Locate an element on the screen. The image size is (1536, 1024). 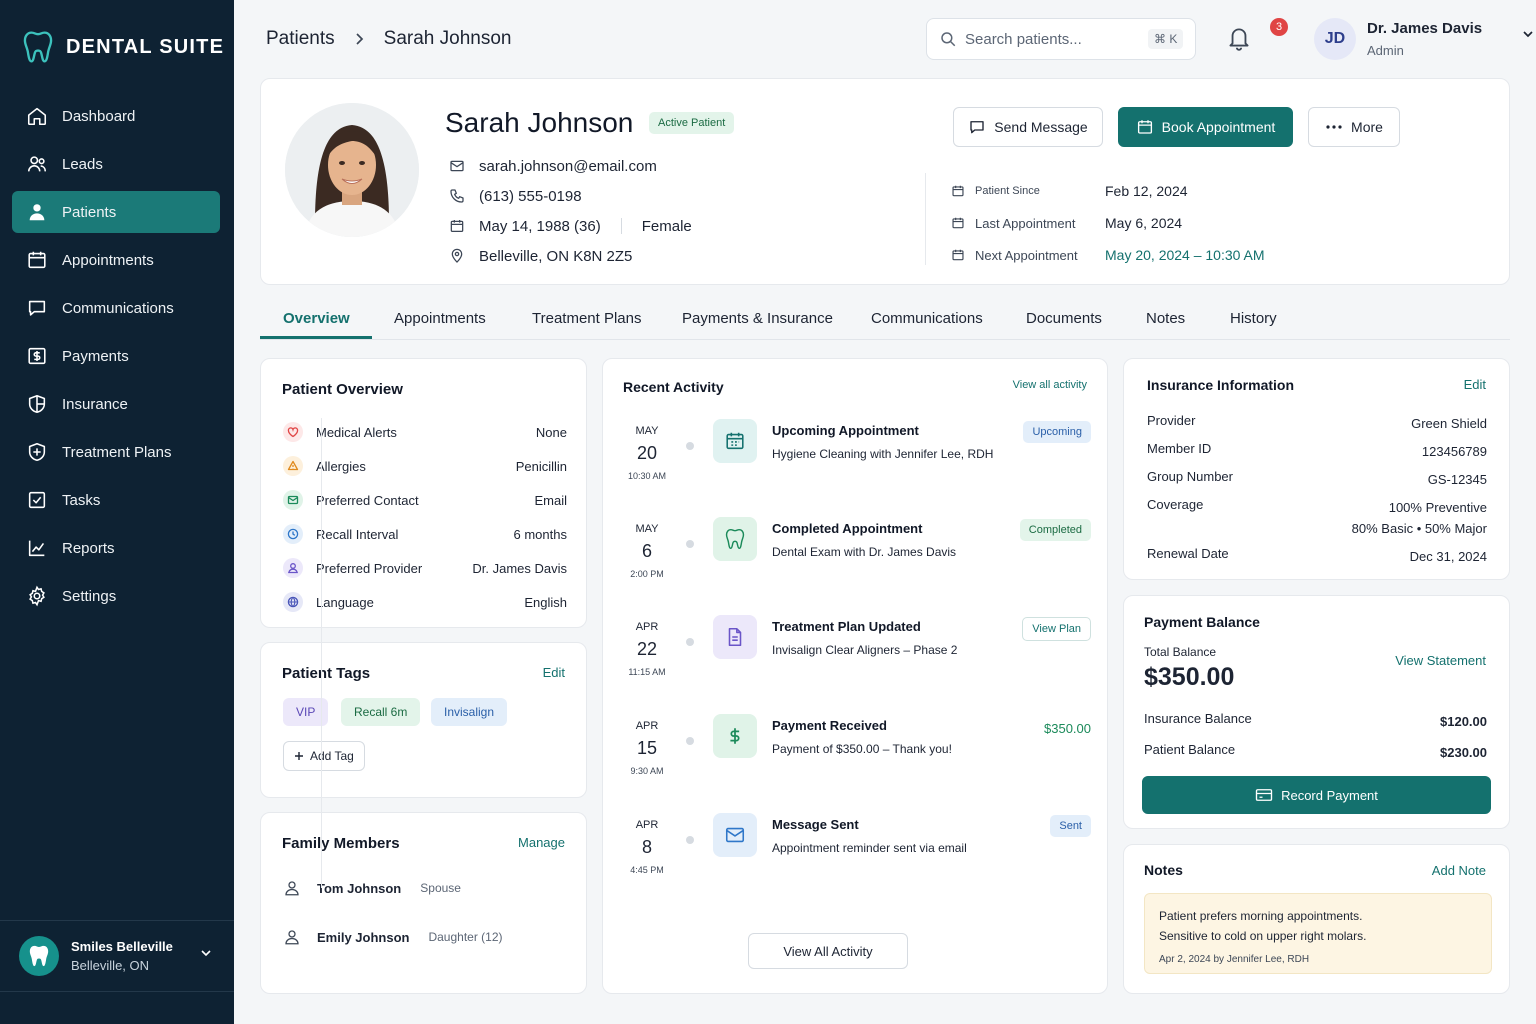
bell-icon is located at coordinates (1240, 38).